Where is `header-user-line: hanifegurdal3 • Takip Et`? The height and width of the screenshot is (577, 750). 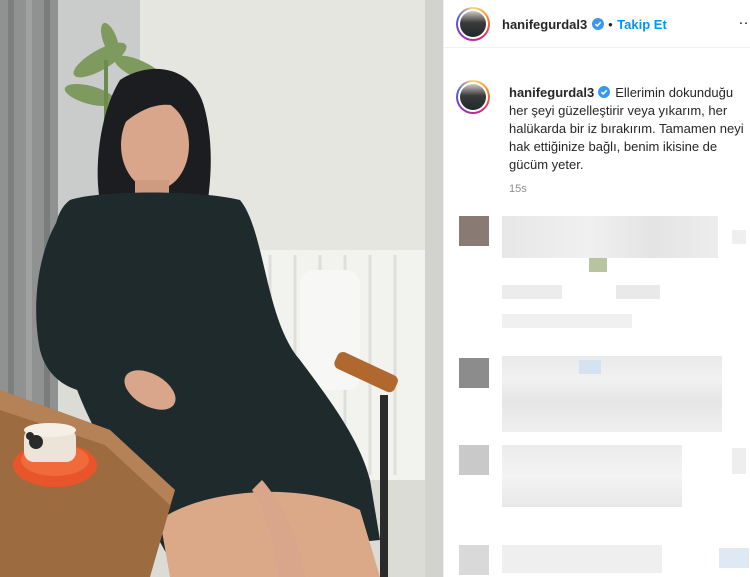
header-user-line: hanifegurdal3 • Takip Et is located at coordinates (584, 25).